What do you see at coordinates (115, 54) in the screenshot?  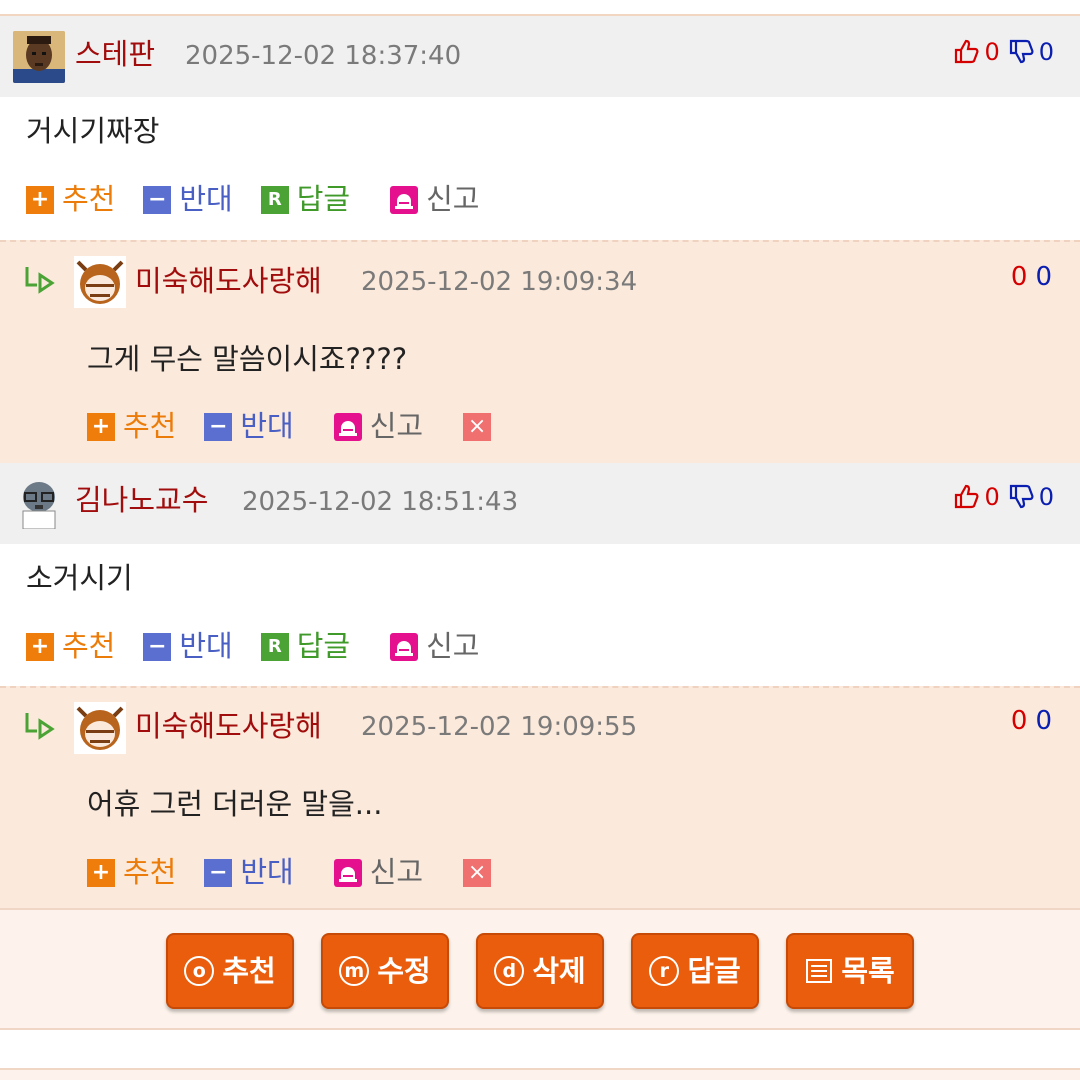 I see `comment-author: 스테판` at bounding box center [115, 54].